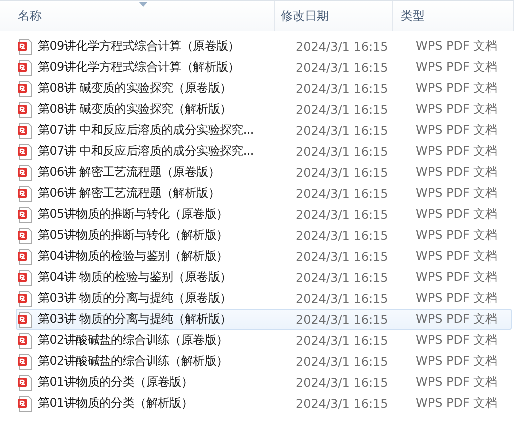  What do you see at coordinates (116, 382) in the screenshot?
I see `file-name: 第01讲物质的分类（原卷版）` at bounding box center [116, 382].